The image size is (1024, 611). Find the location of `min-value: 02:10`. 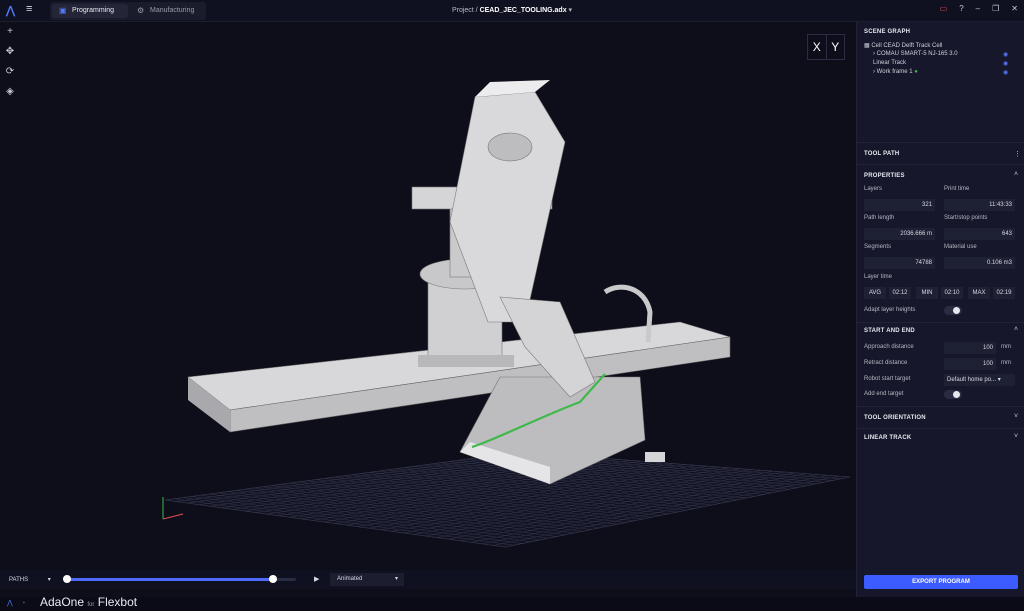

min-value: 02:10 is located at coordinates (952, 293).